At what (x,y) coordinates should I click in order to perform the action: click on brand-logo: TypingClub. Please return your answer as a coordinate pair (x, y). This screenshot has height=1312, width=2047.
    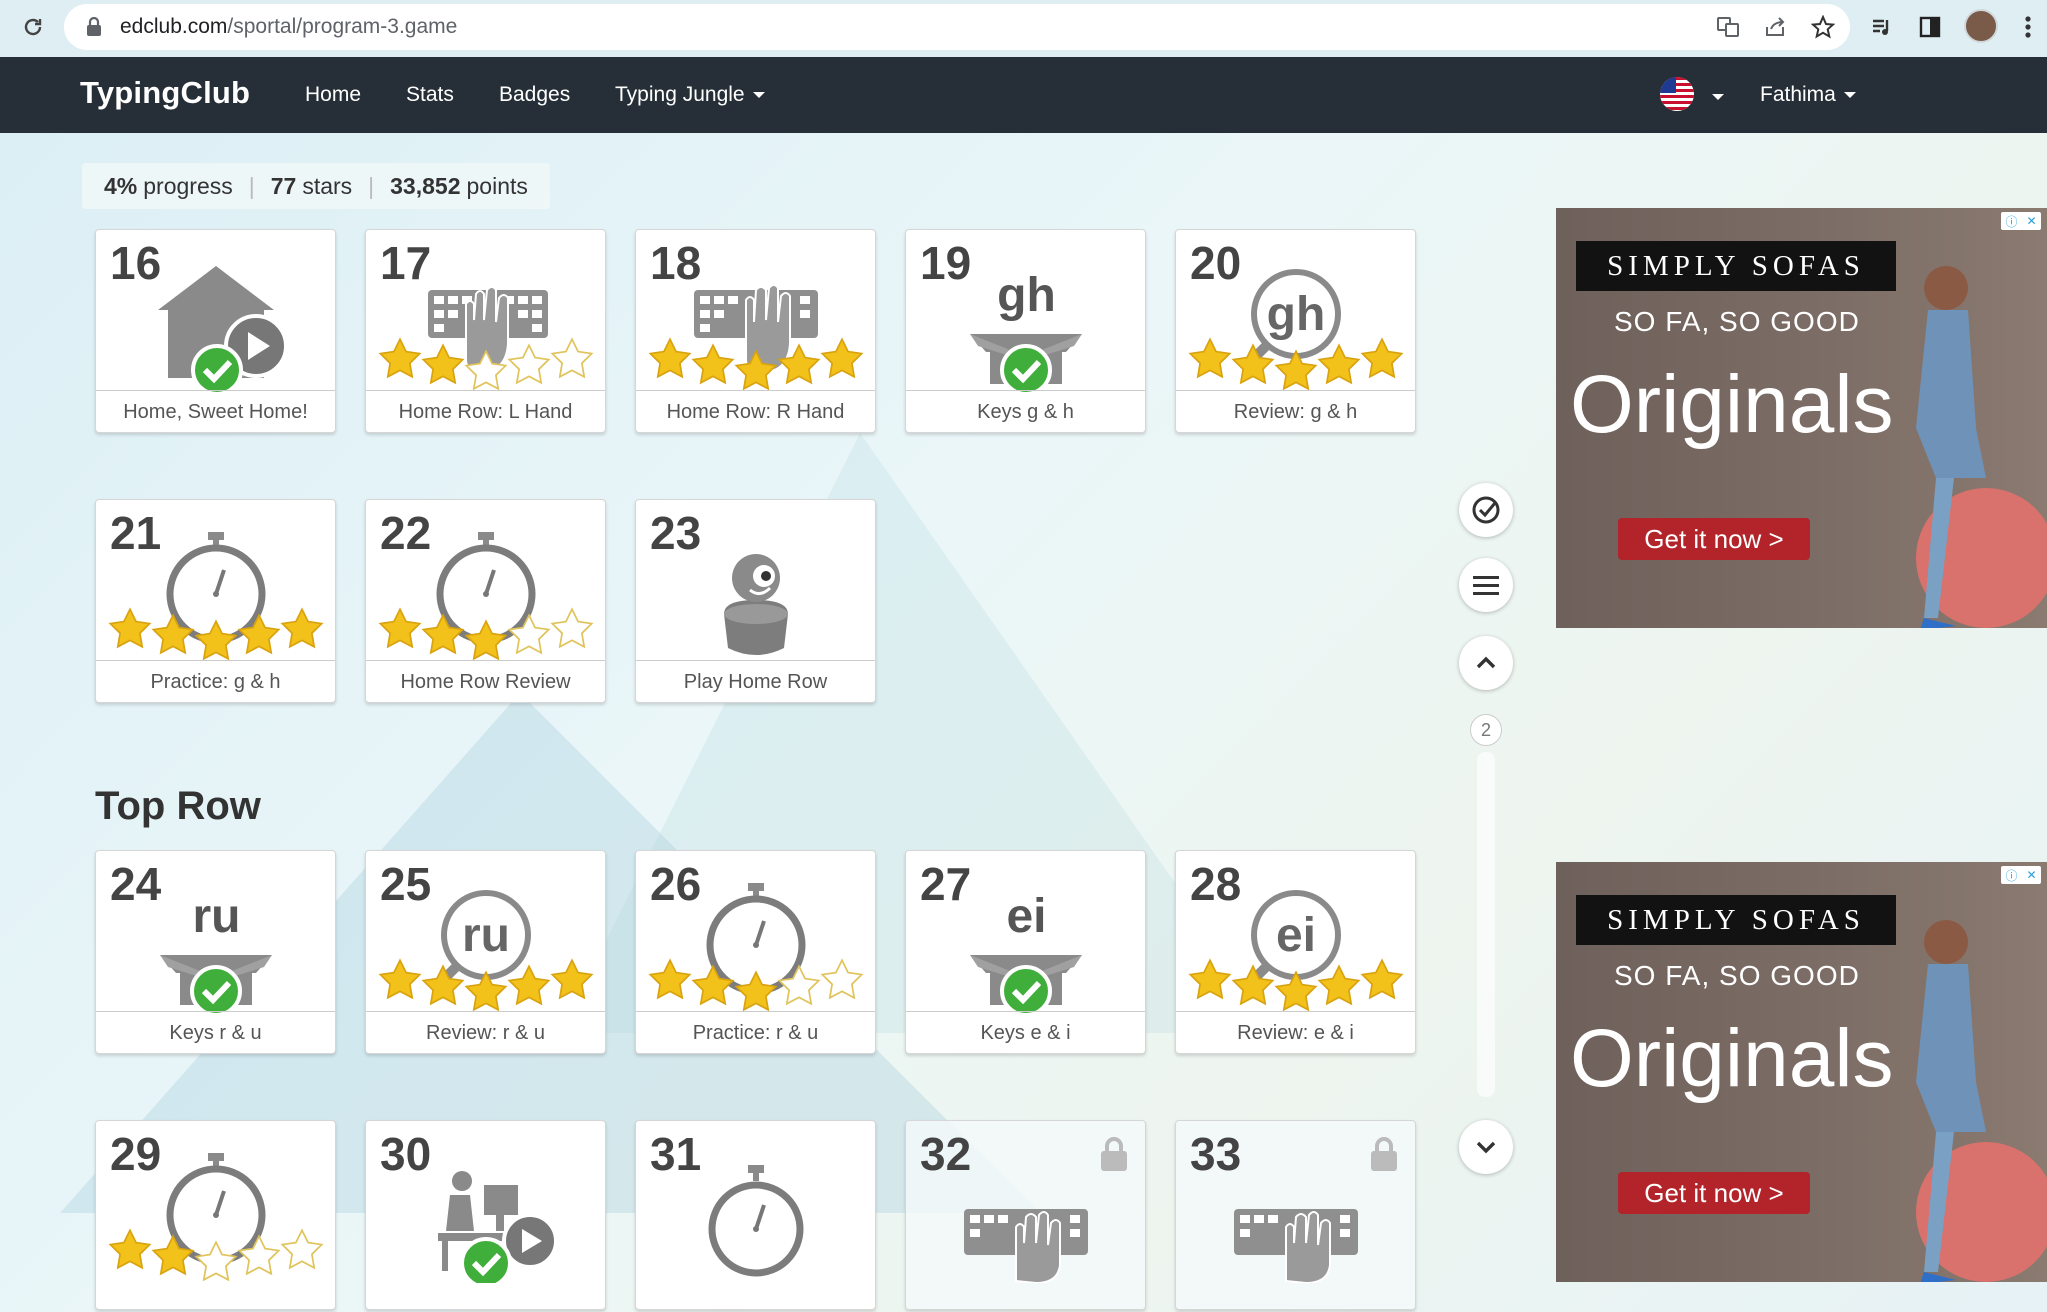
    Looking at the image, I should click on (165, 93).